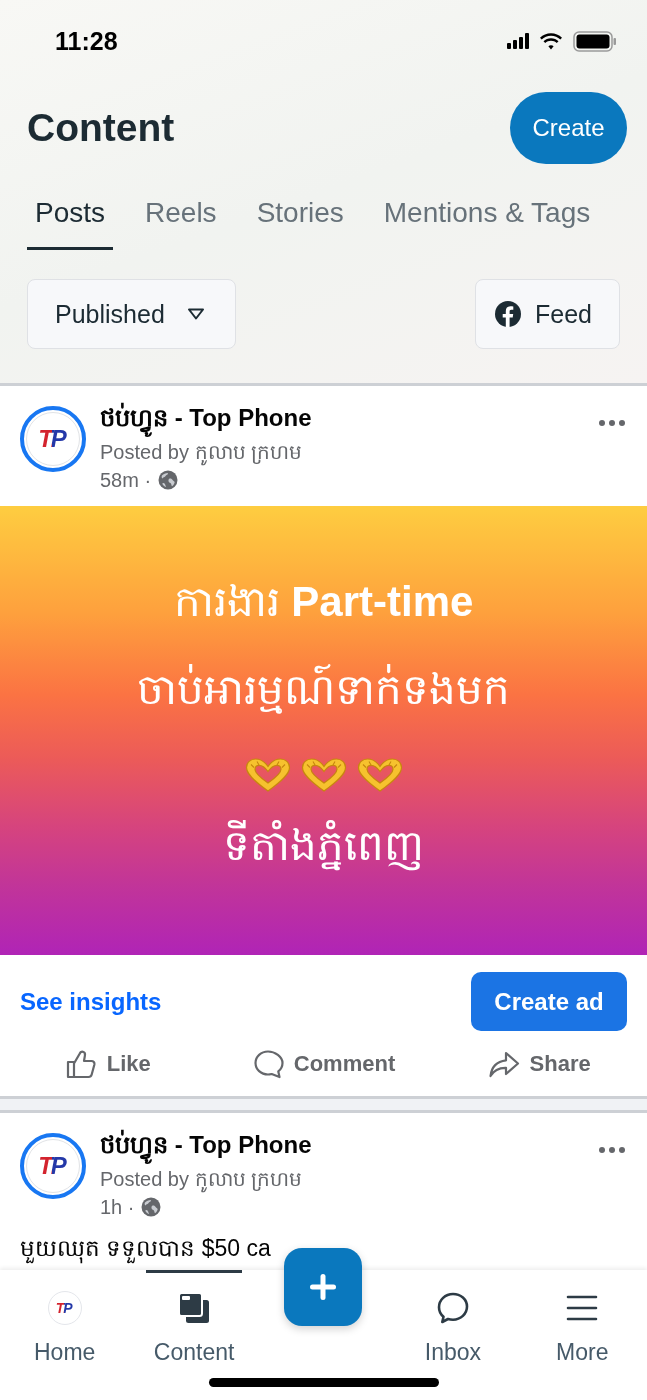 This screenshot has height=1400, width=647. Describe the element at coordinates (323, 689) in the screenshot. I see `image-caption-line: ចាប់អារម្មណ៍ទាក់ទងមក` at that location.